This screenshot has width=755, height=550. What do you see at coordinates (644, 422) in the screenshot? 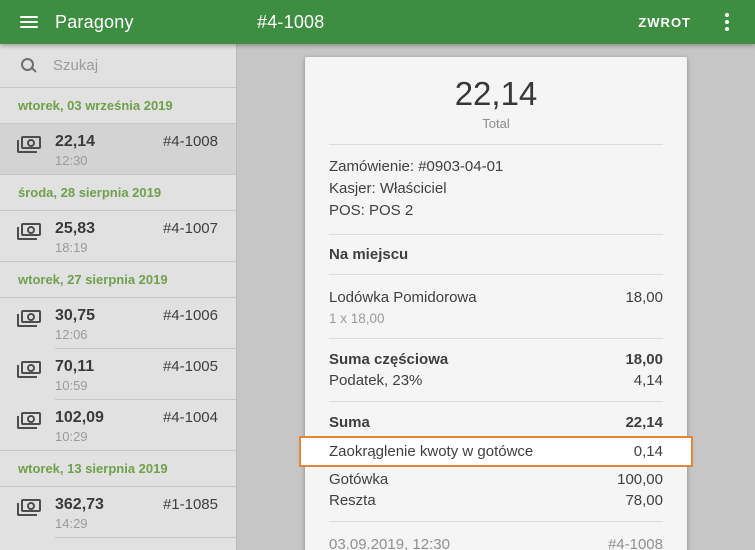
I see `sum-value: 22,14` at bounding box center [644, 422].